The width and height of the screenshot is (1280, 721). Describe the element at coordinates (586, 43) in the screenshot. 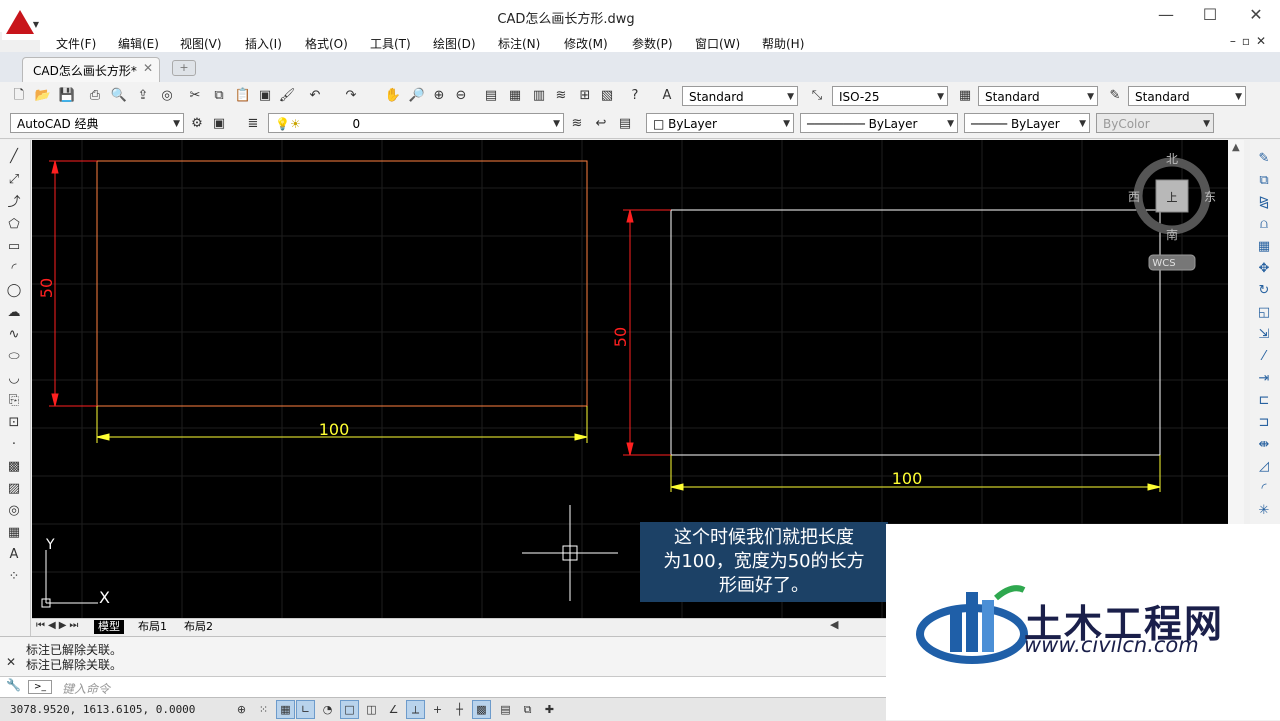

I see `menu-modify: 修改(M)` at that location.